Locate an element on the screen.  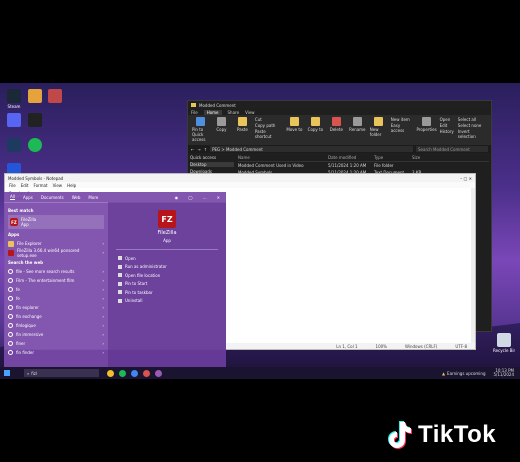
explorer-search-input: Search Modded Comment is located at coordinates (452, 149).